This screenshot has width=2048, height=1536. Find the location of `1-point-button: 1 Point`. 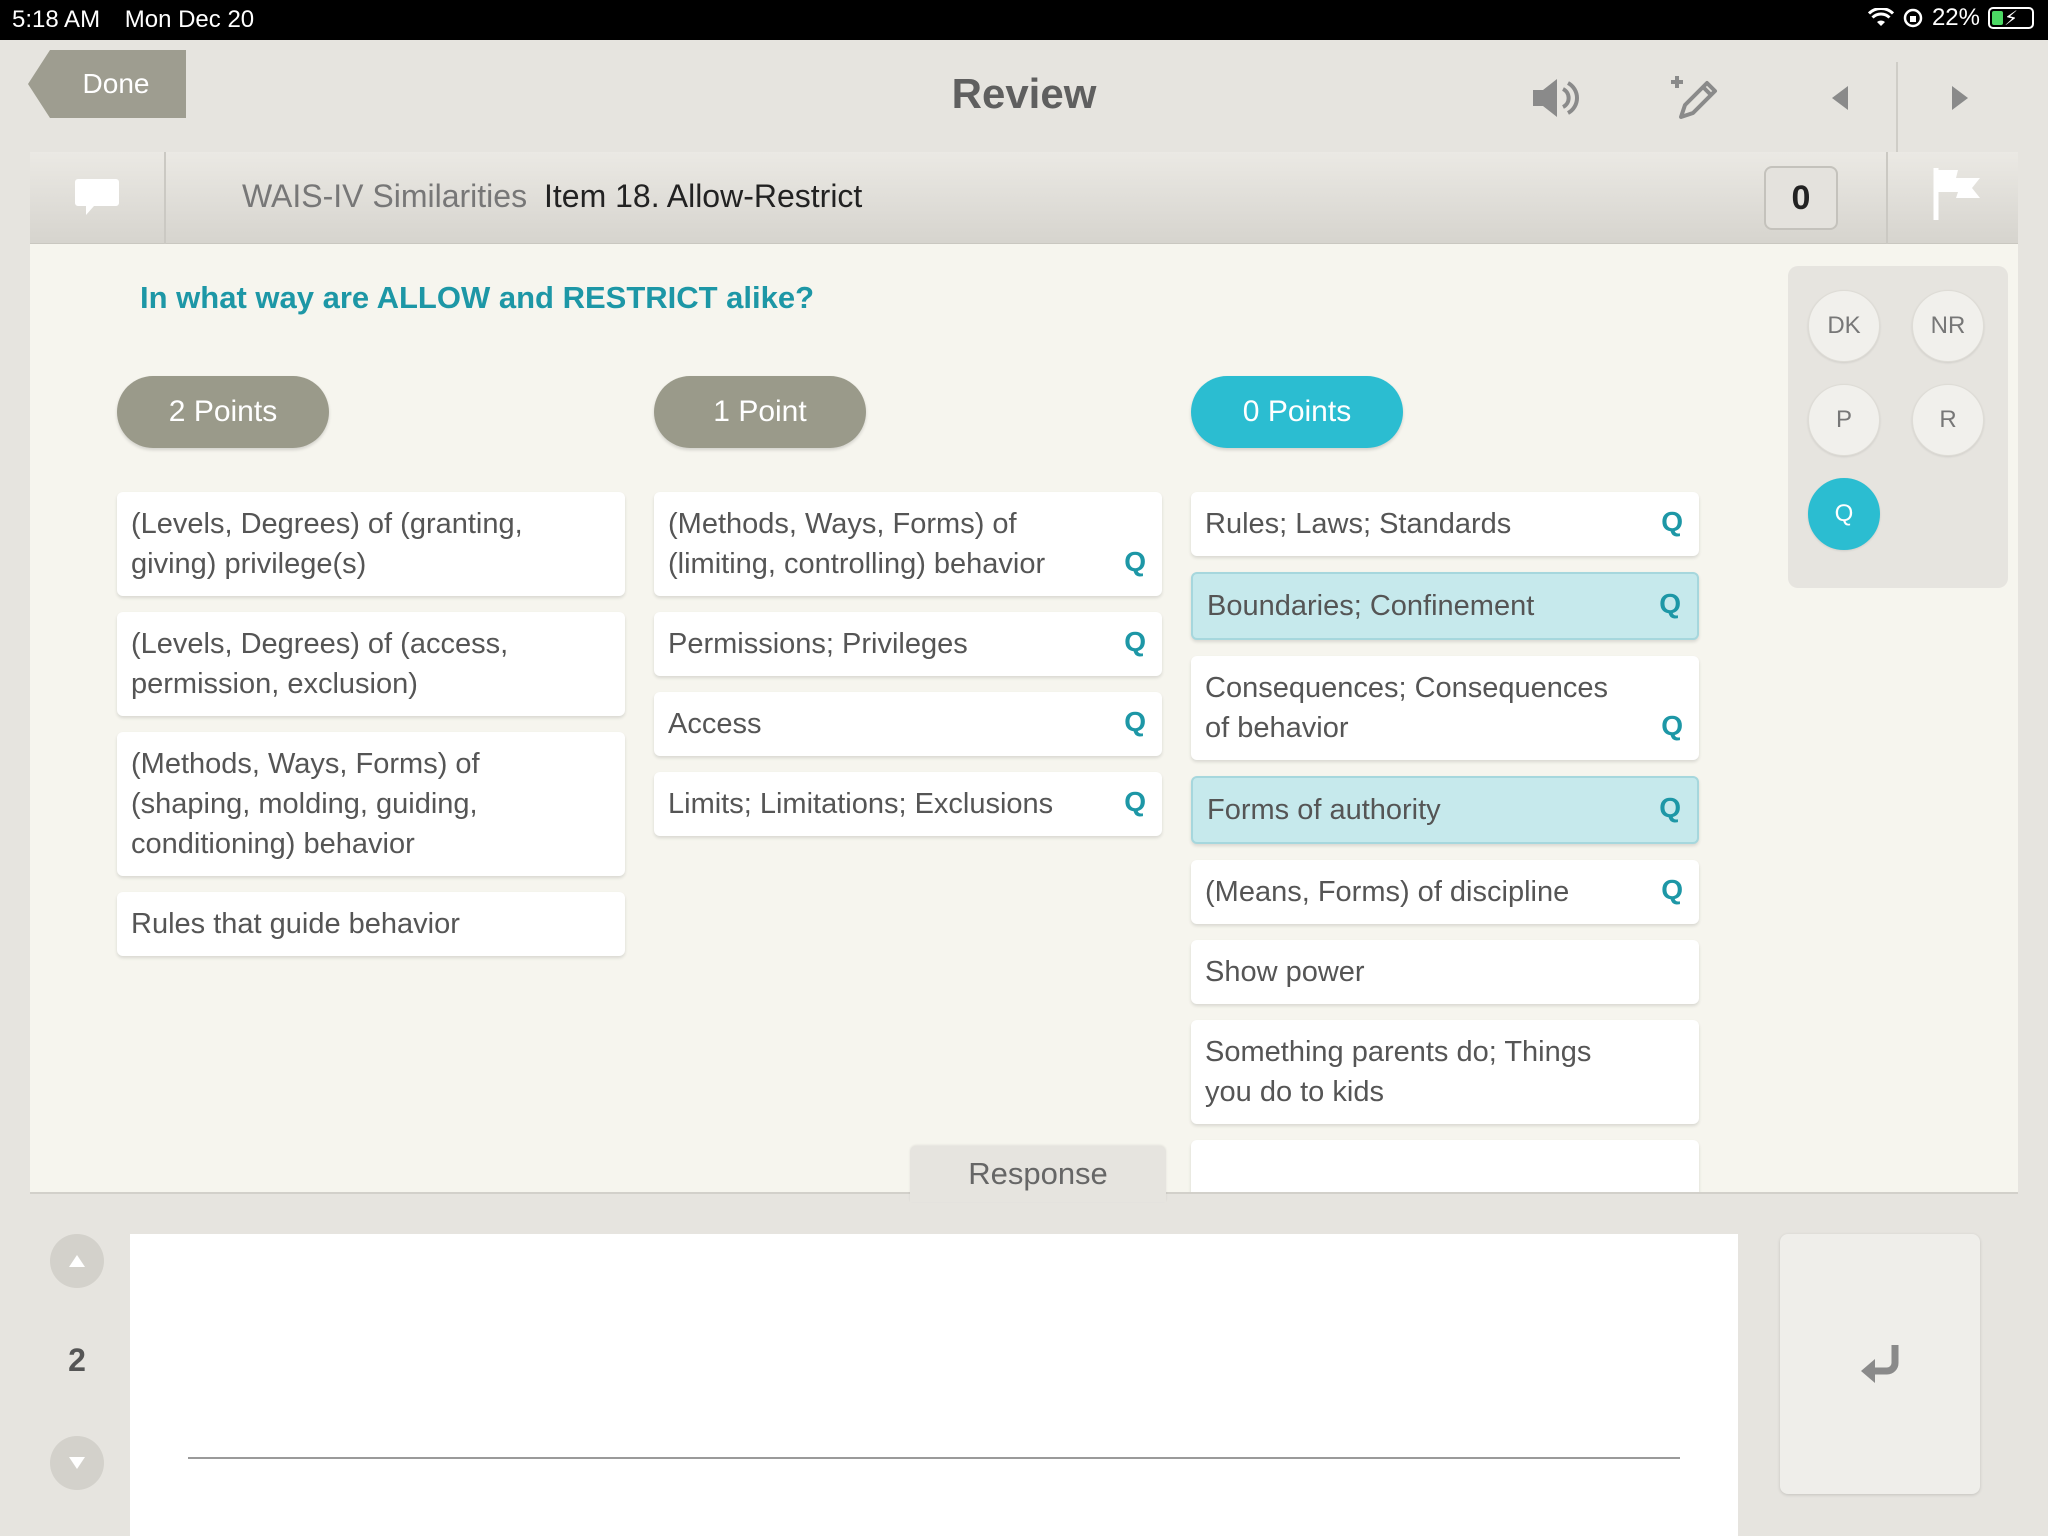

1-point-button: 1 Point is located at coordinates (760, 412).